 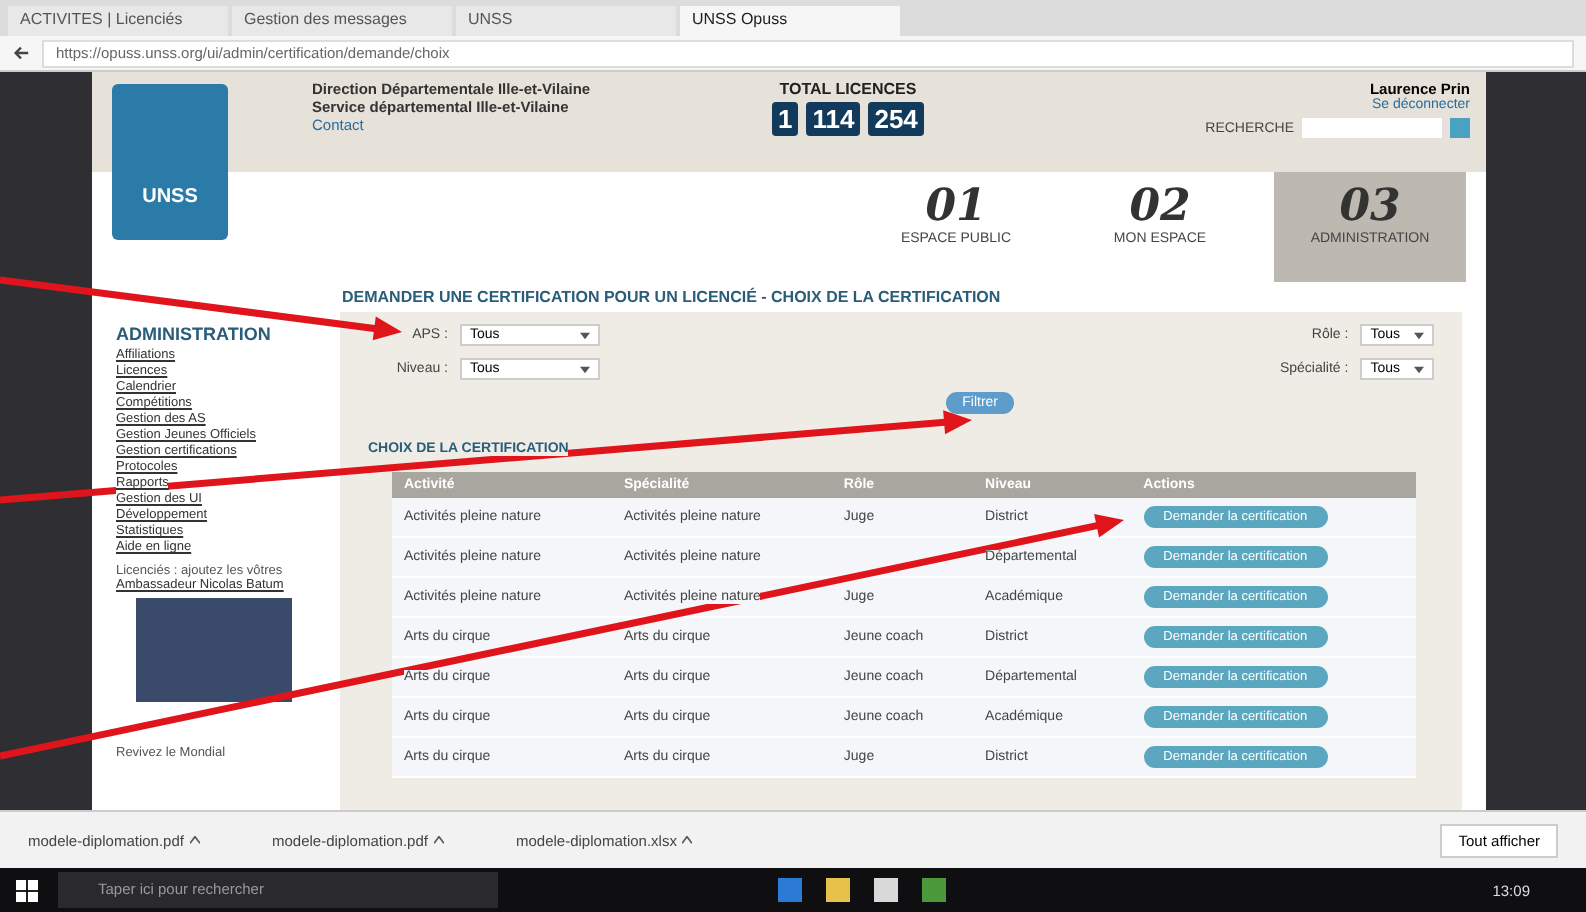 What do you see at coordinates (833, 119) in the screenshot?
I see `counter-digits: 114` at bounding box center [833, 119].